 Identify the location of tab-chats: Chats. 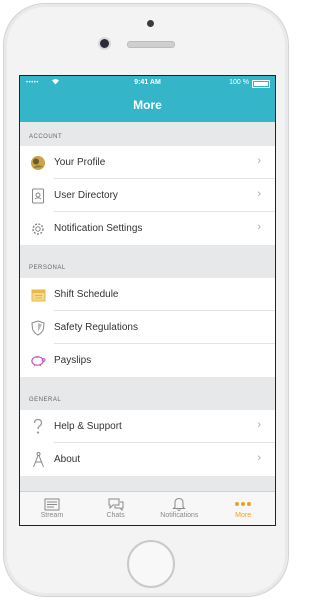
(116, 508).